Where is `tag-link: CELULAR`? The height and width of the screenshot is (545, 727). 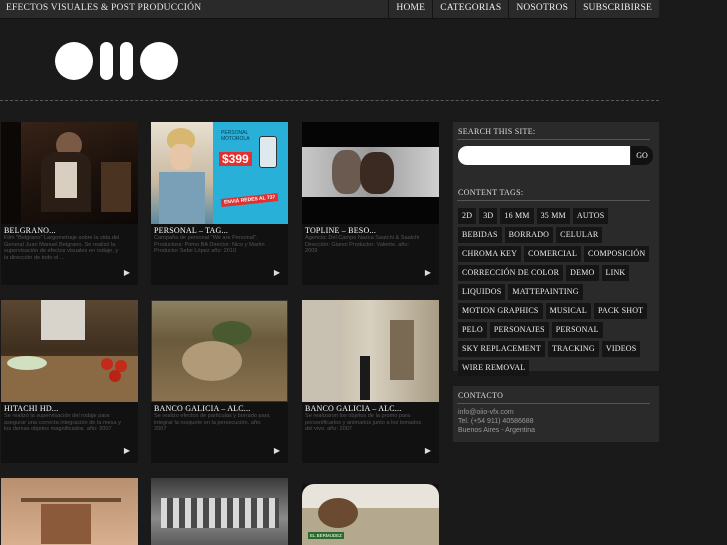 tag-link: CELULAR is located at coordinates (579, 235).